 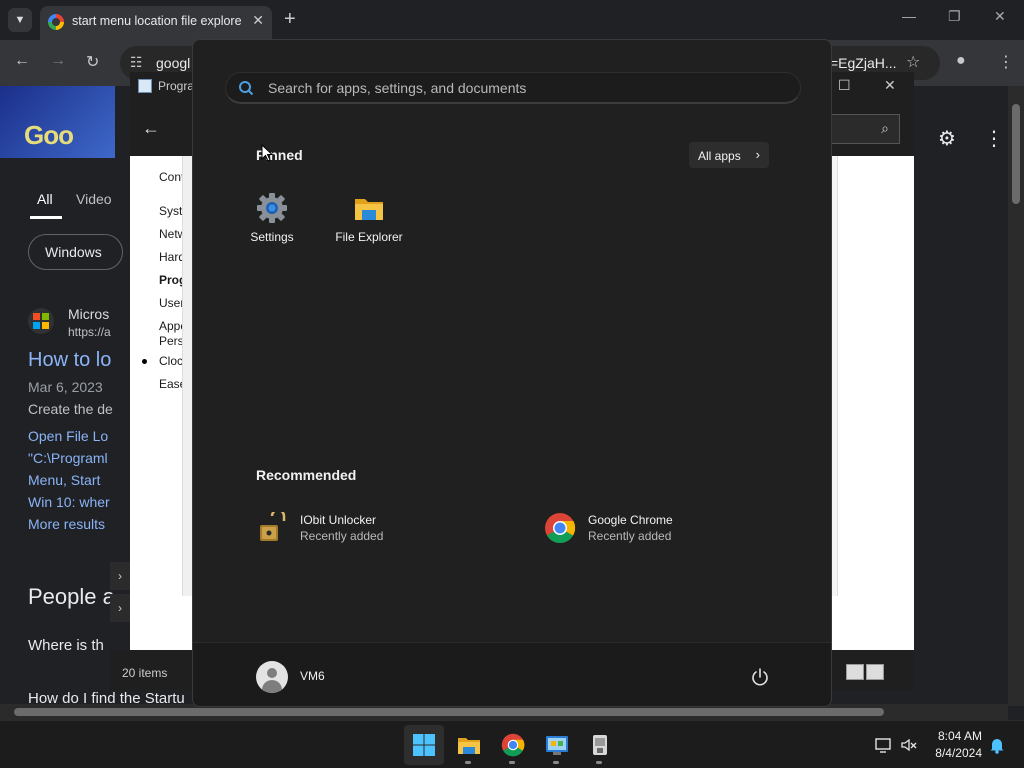 I want to click on details-view-icon, so click(x=855, y=672).